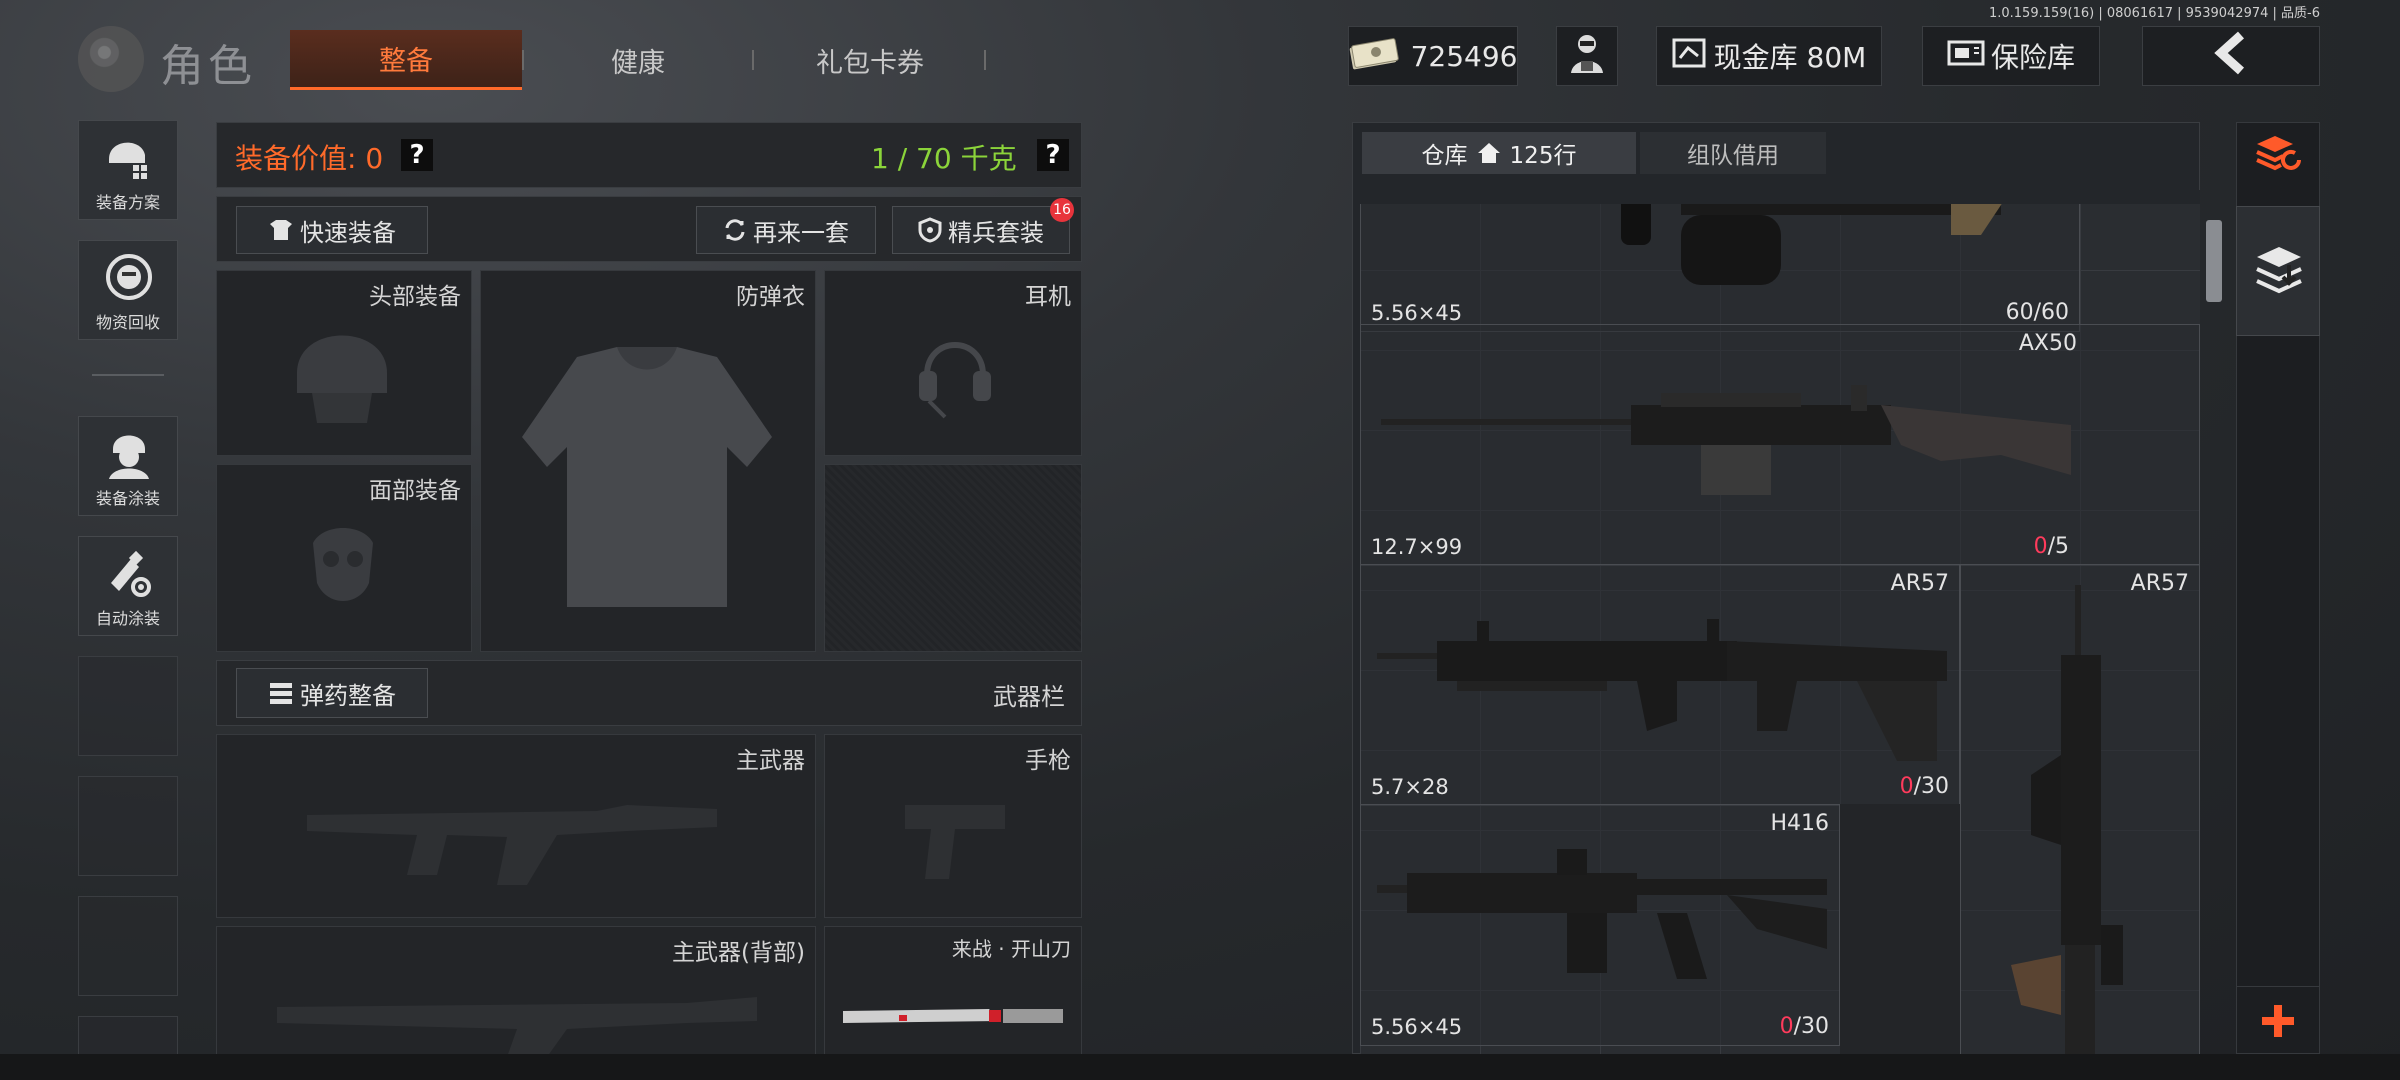  I want to click on warehouse-item: AX50 12.7×99 0/5, so click(1780, 445).